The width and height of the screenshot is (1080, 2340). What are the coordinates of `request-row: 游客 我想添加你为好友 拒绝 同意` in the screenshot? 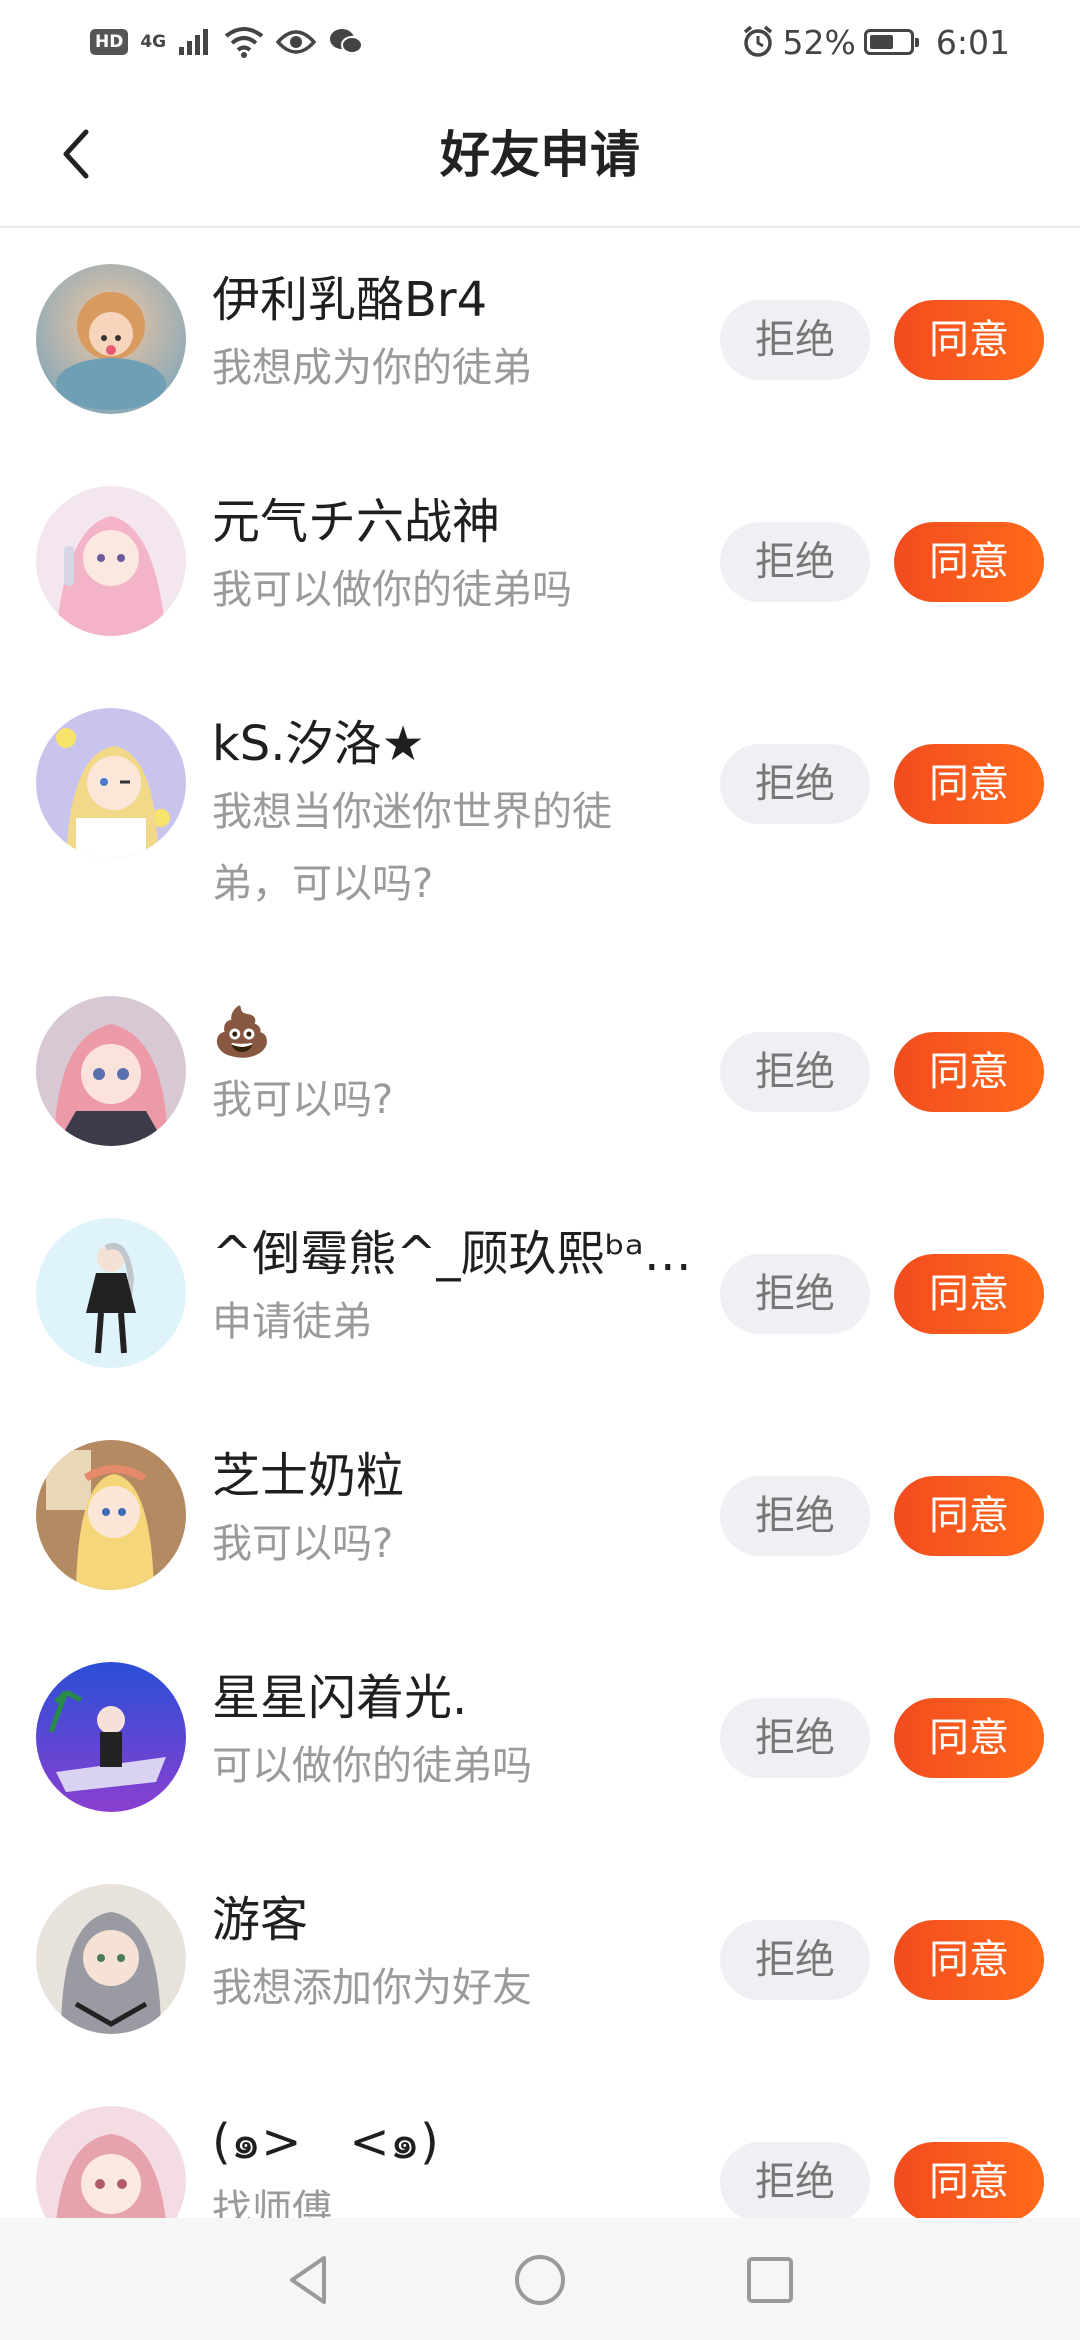 It's located at (540, 1959).